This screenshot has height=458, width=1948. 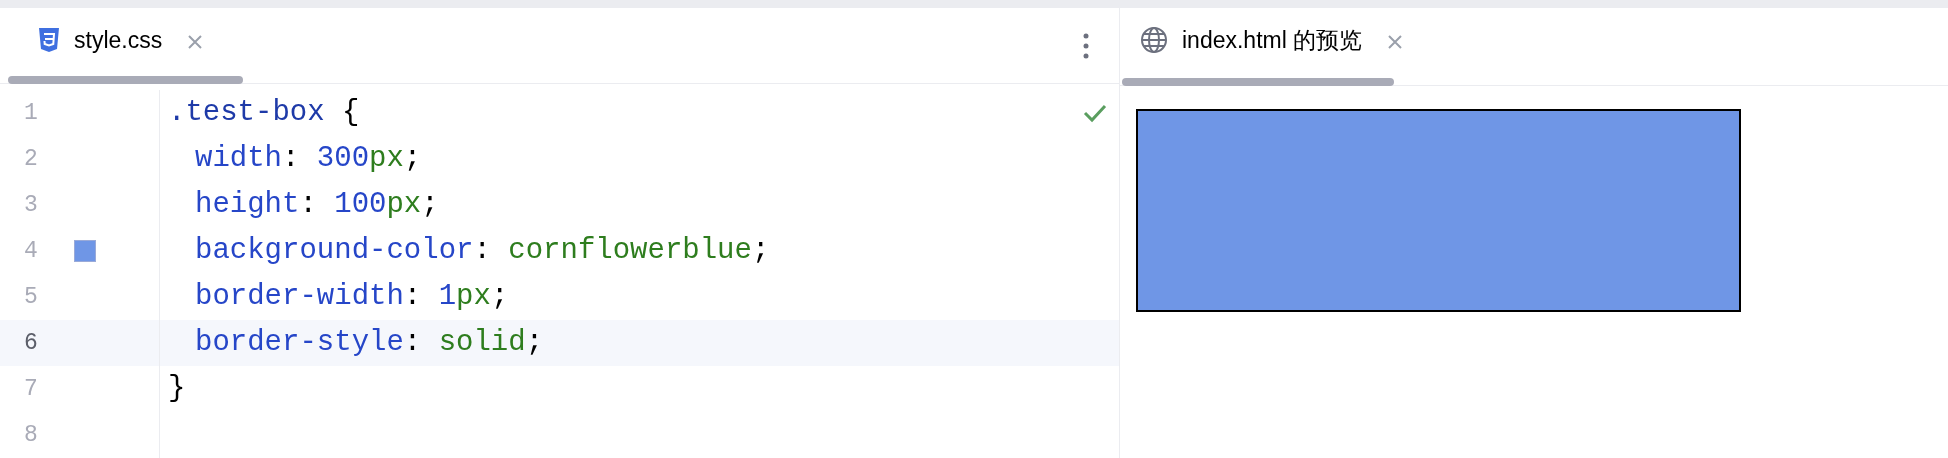 What do you see at coordinates (31, 435) in the screenshot?
I see `line-number: 8` at bounding box center [31, 435].